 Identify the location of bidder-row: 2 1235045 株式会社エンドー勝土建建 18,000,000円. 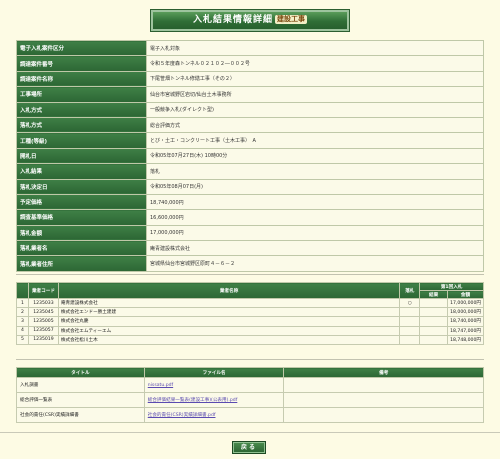
(250, 312).